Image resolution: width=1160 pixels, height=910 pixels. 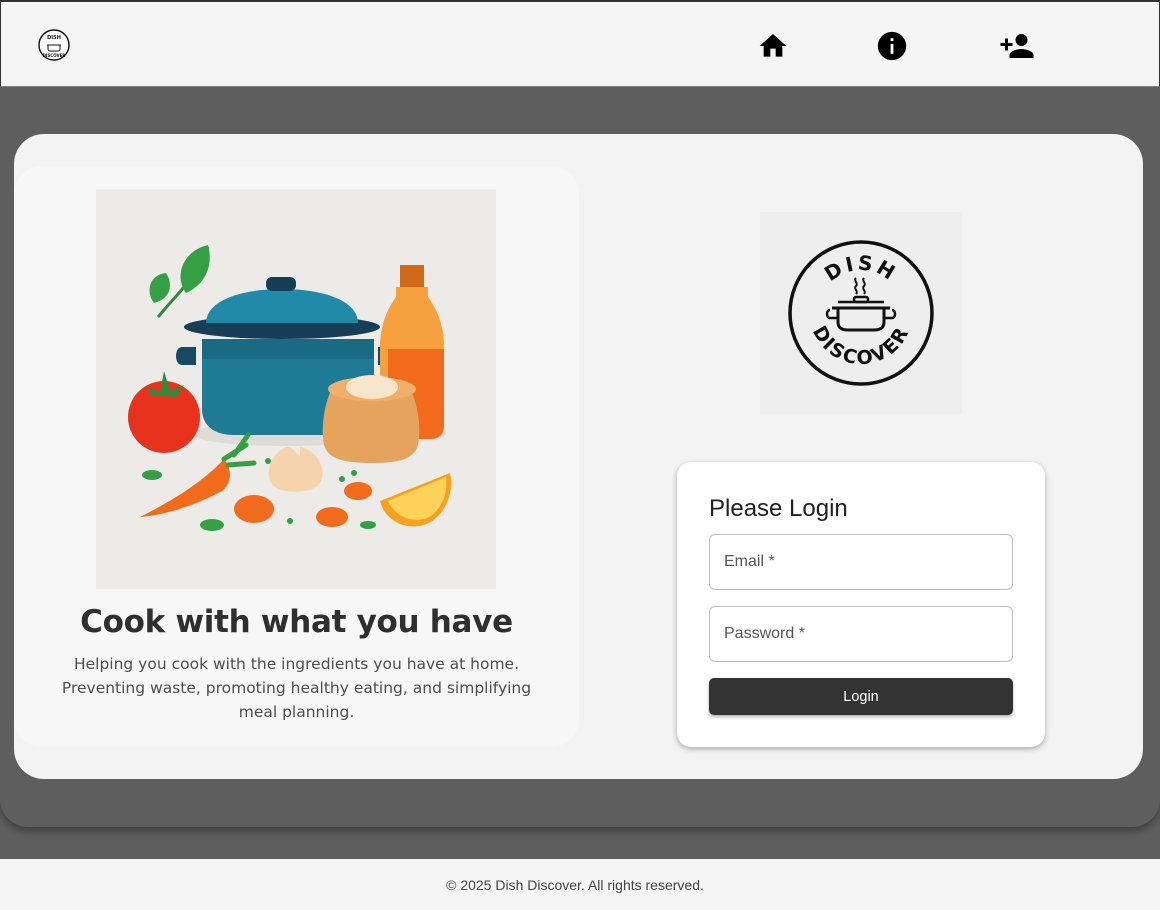 I want to click on password-input, so click(x=861, y=634).